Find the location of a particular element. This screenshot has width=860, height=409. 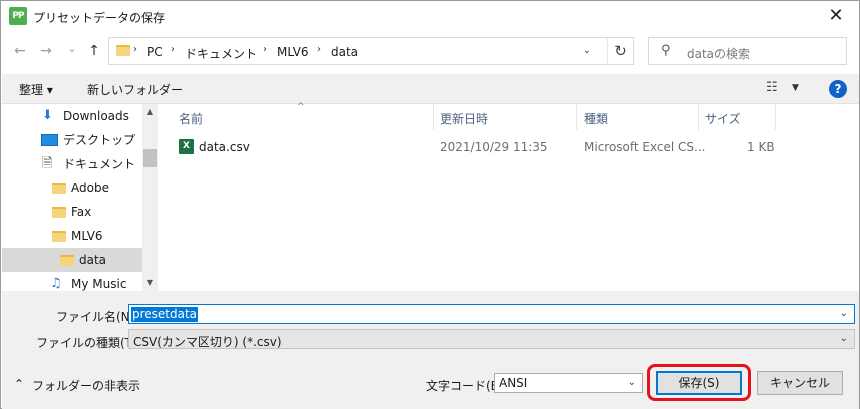

sidebar-item-label: MLV6 is located at coordinates (87, 236).